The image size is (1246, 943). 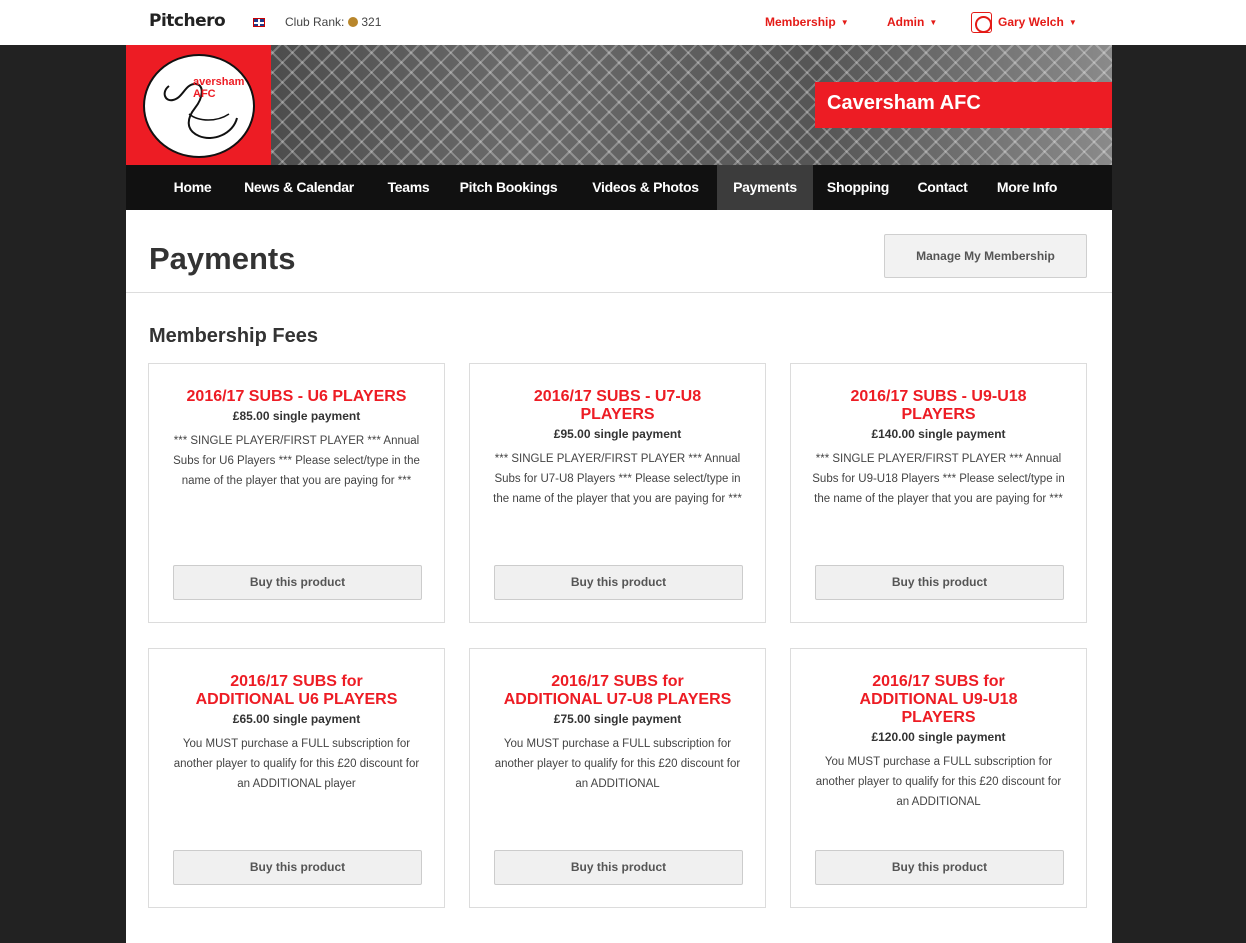 What do you see at coordinates (315, 22) in the screenshot?
I see `club-rank-label: Club Rank:` at bounding box center [315, 22].